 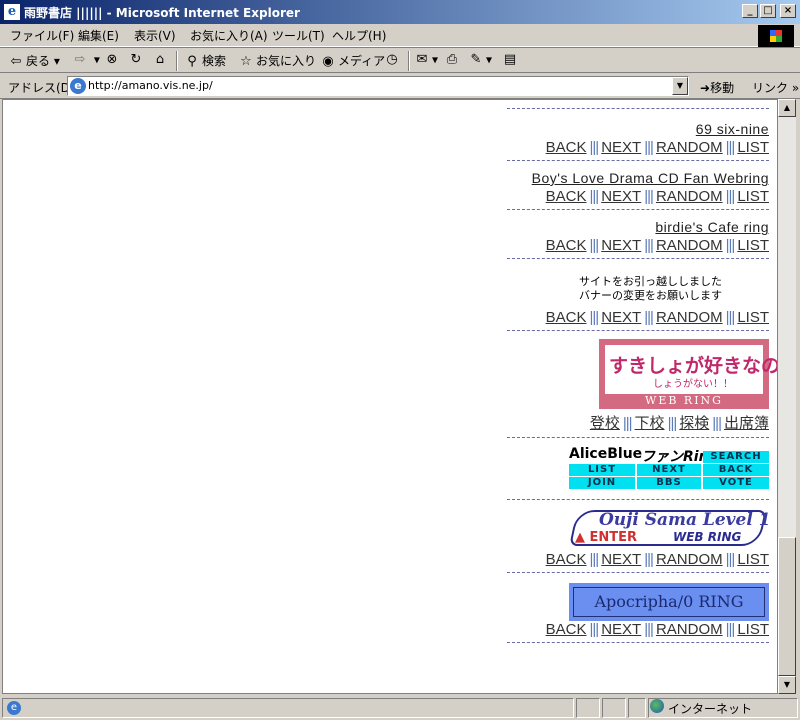 What do you see at coordinates (753, 317) in the screenshot?
I see `ring4-list-link: LIST` at bounding box center [753, 317].